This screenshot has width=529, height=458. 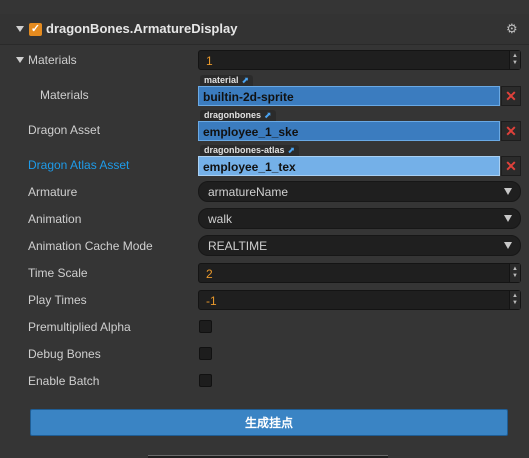 I want to click on animation-select: walk, so click(x=359, y=218).